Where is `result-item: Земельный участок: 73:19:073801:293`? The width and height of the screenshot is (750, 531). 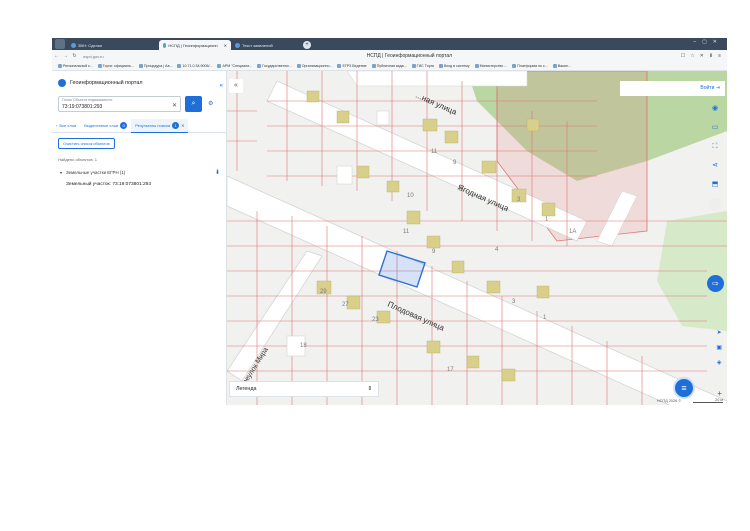 result-item: Земельный участок: 73:19:073801:293 is located at coordinates (108, 184).